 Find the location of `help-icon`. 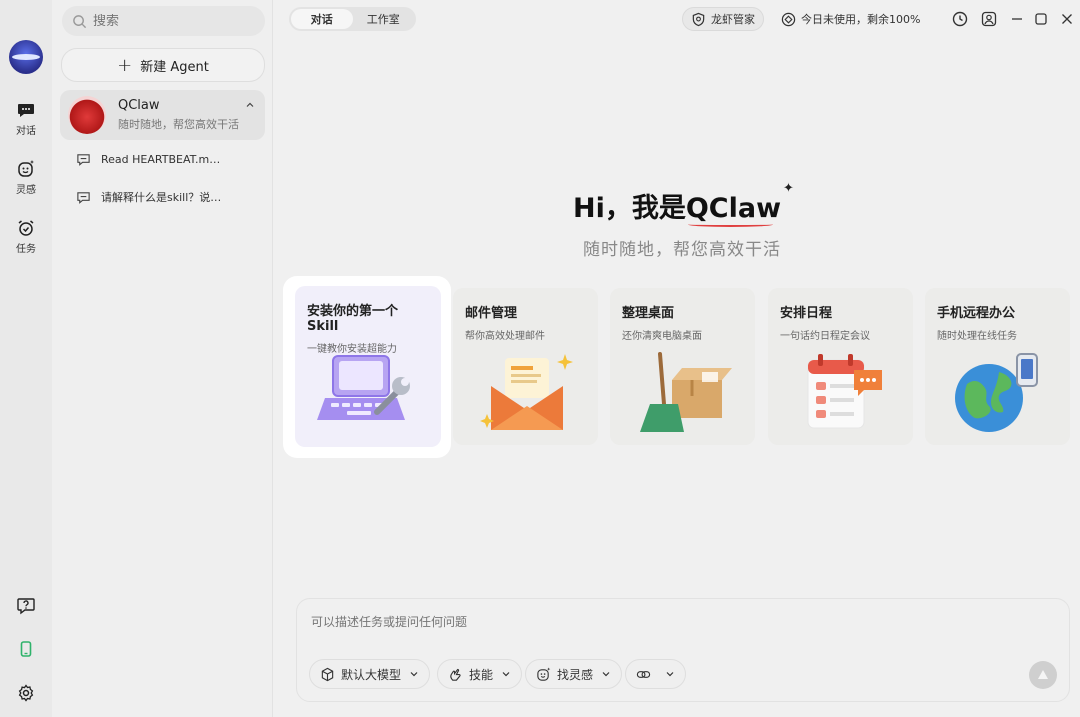

help-icon is located at coordinates (26, 605).